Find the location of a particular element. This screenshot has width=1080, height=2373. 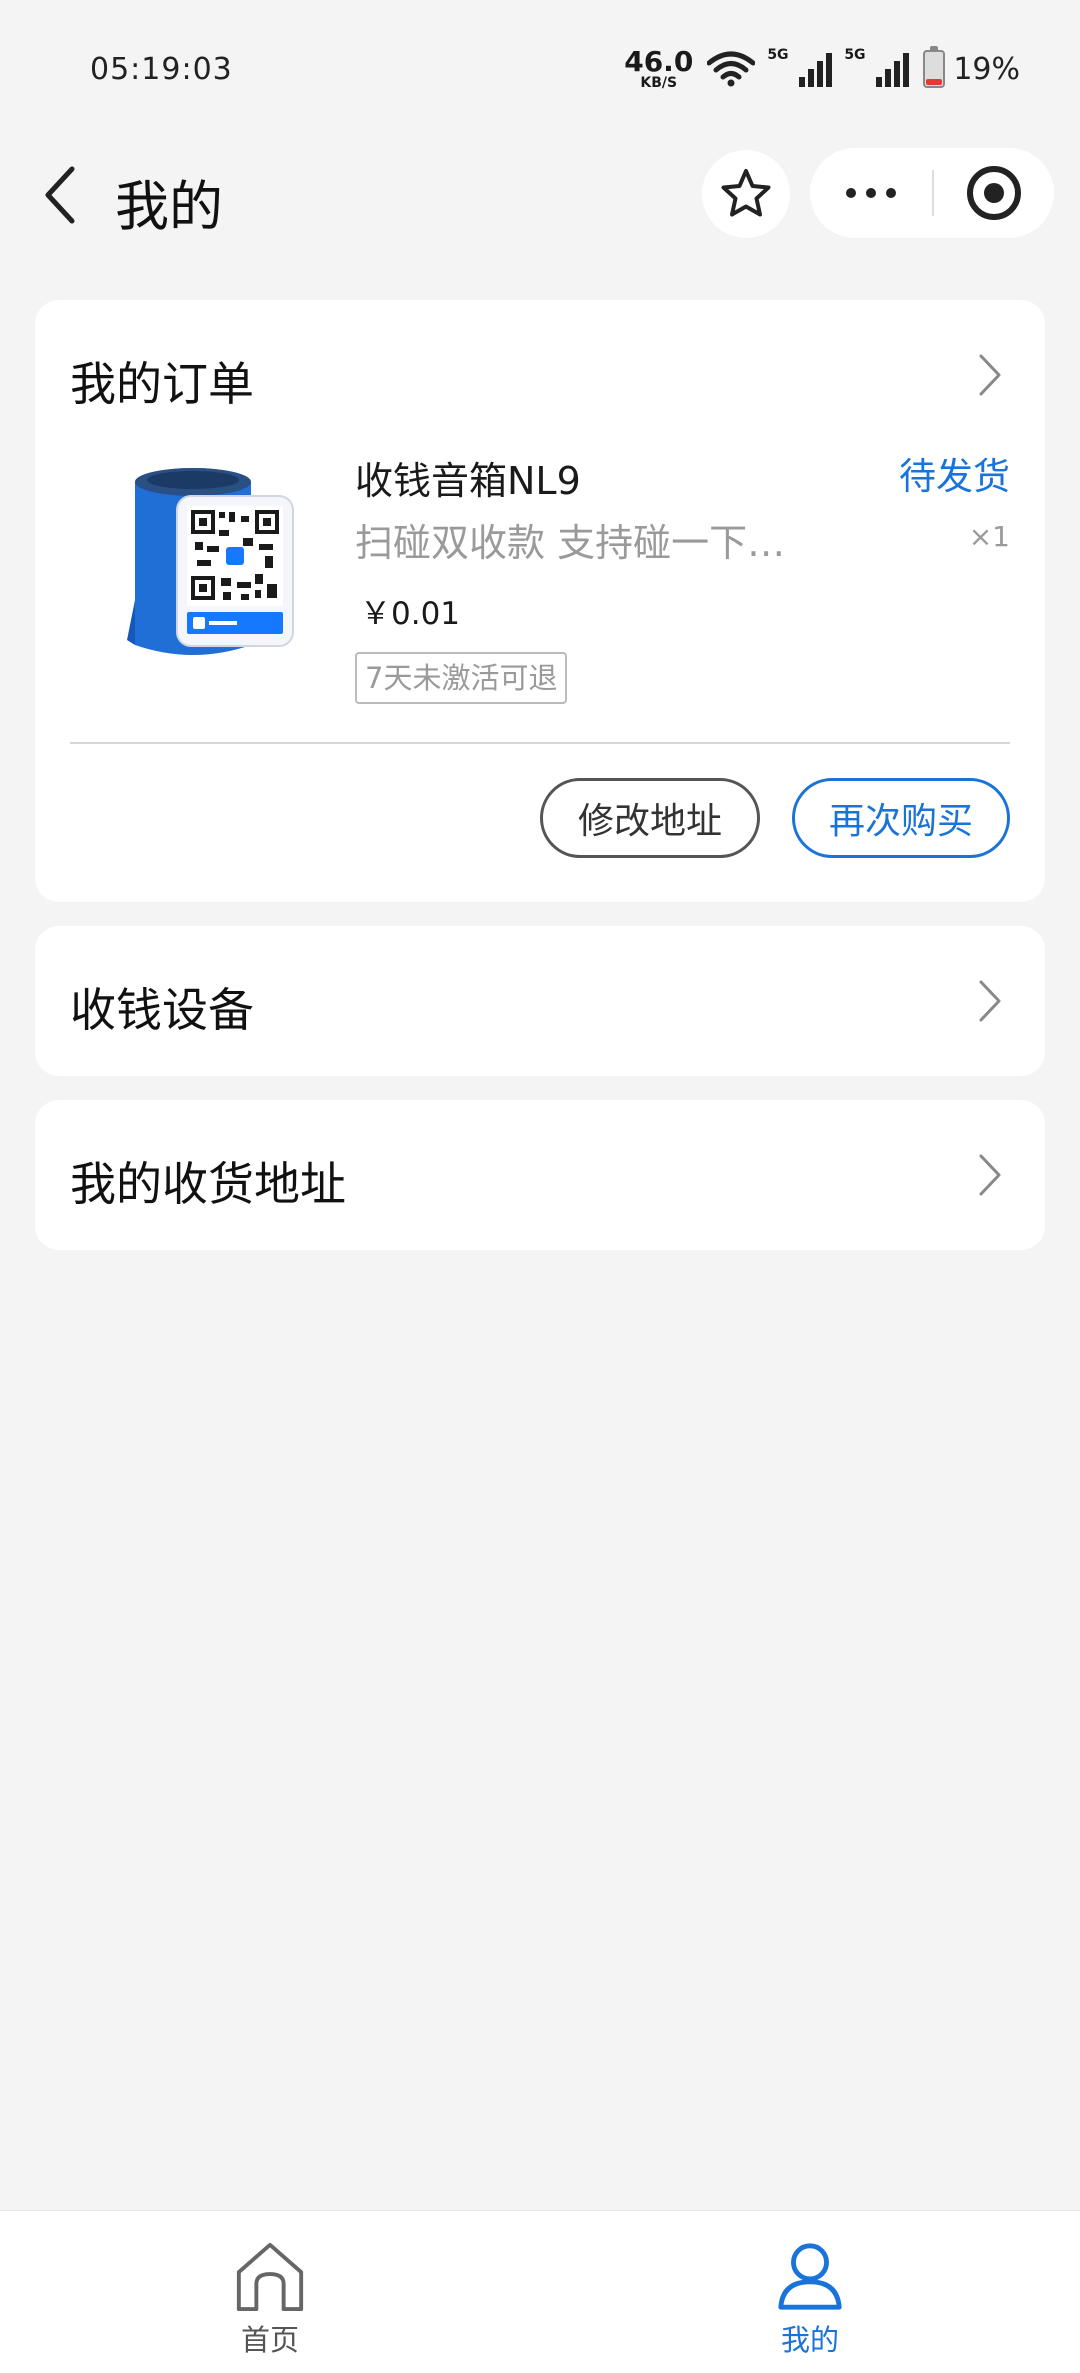

favorite-button is located at coordinates (746, 194).